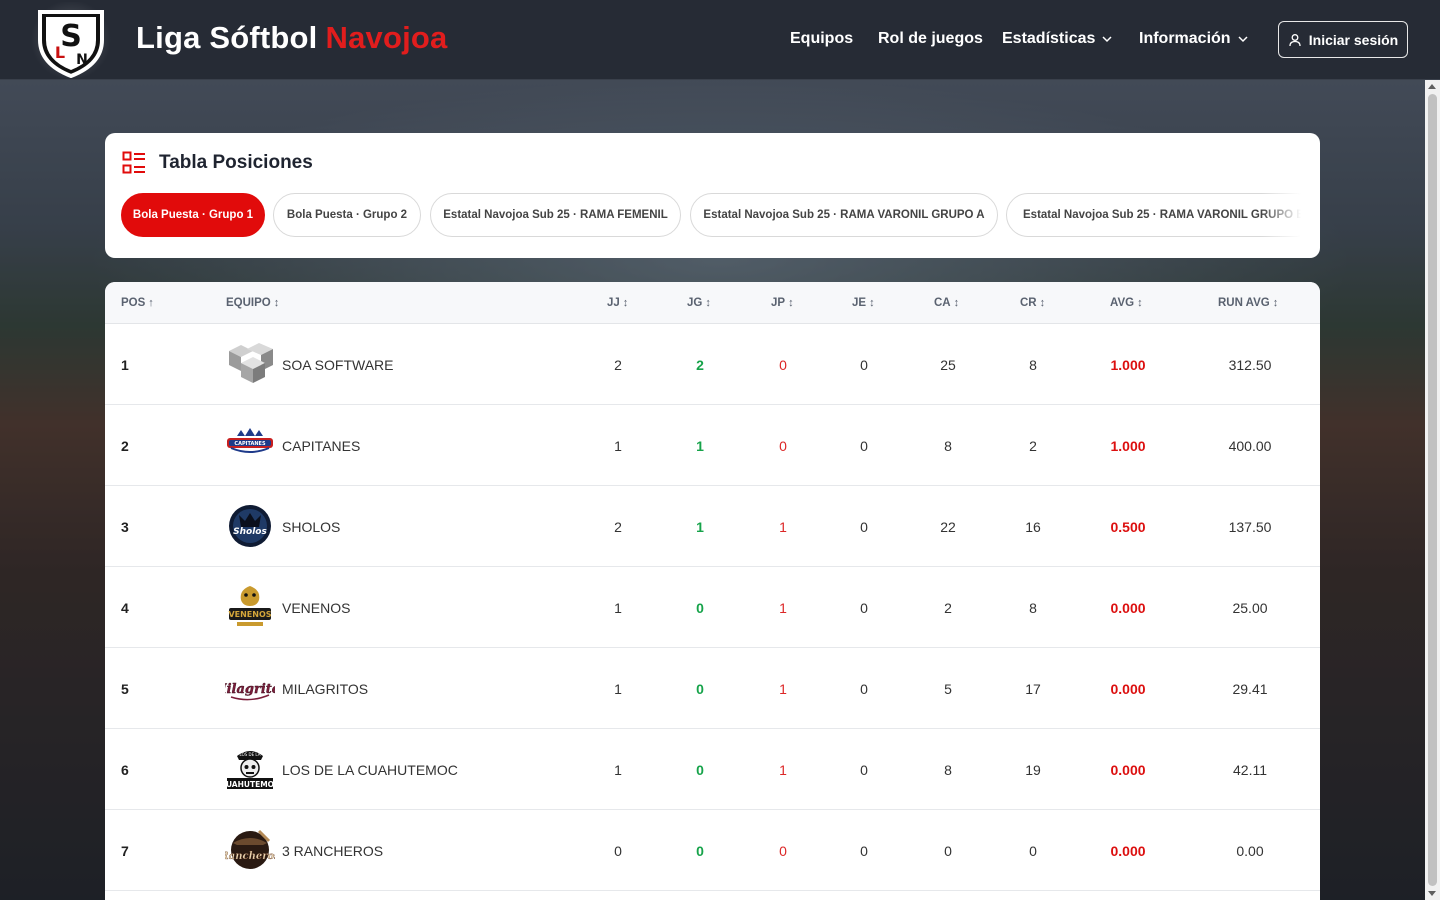  Describe the element at coordinates (125, 689) in the screenshot. I see `cell-pos: 5` at that location.